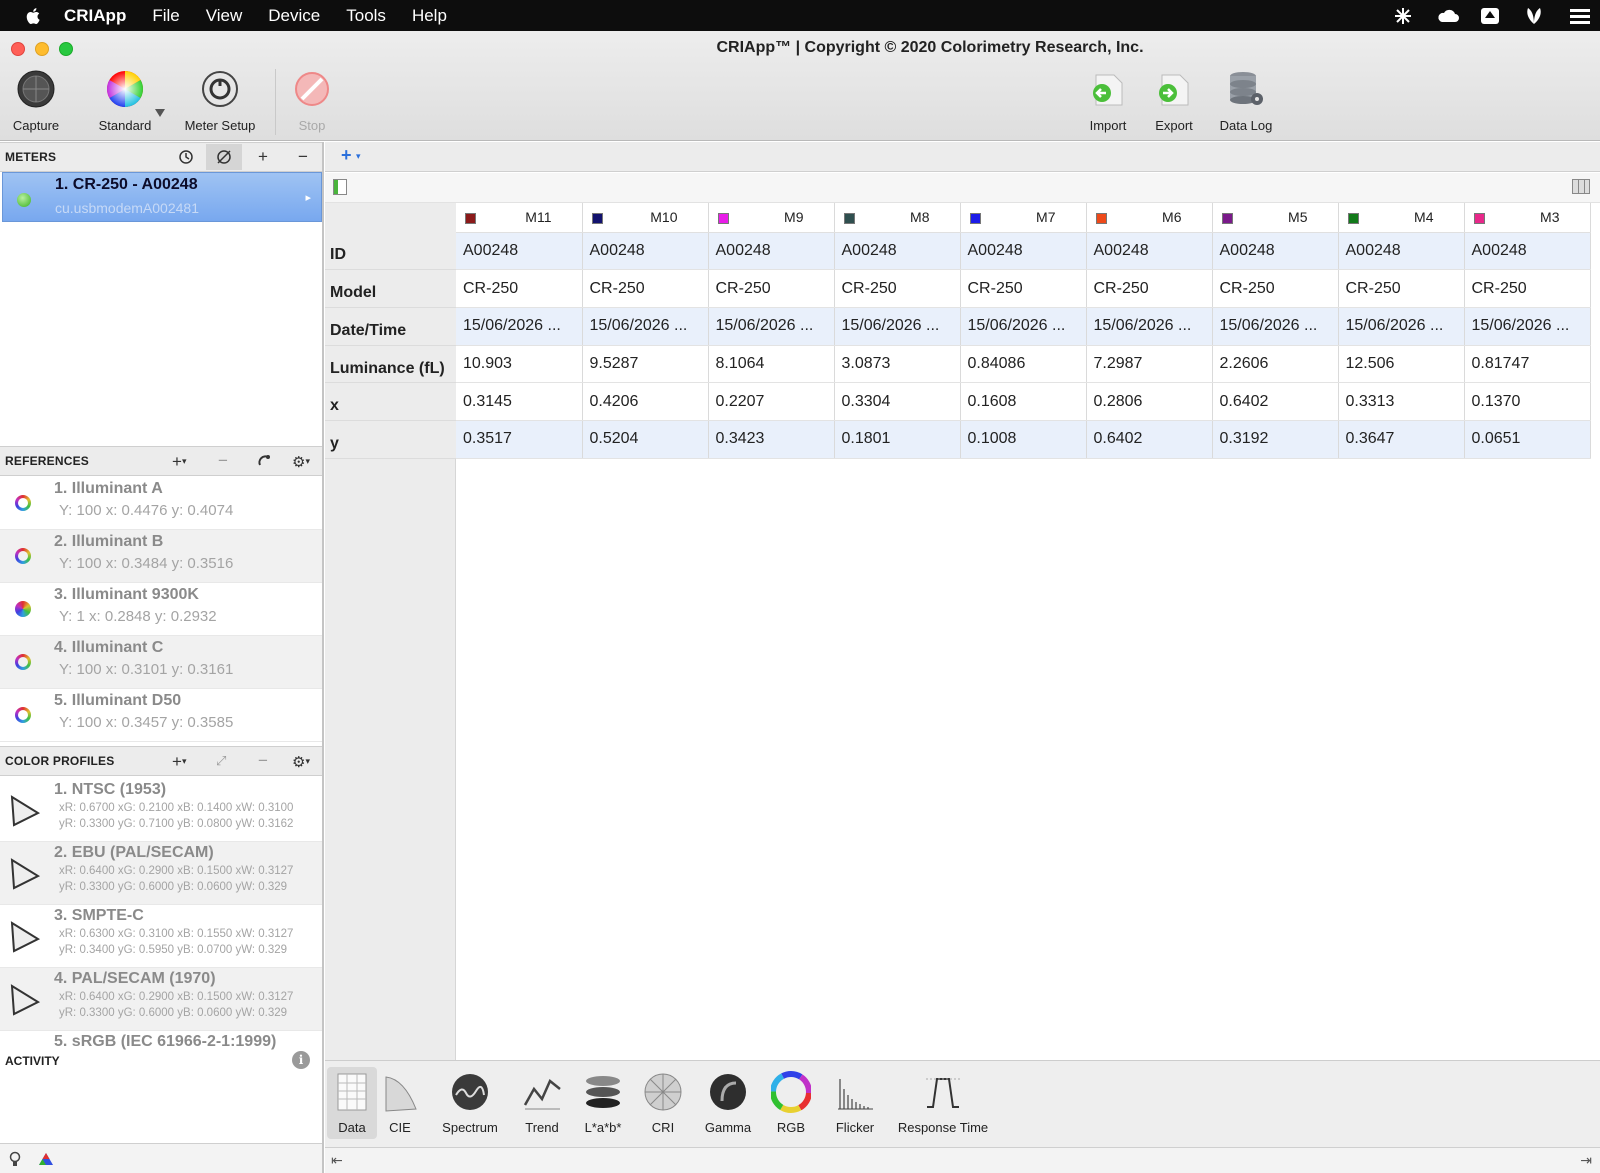  What do you see at coordinates (224, 157) in the screenshot?
I see `disconnect-toggle` at bounding box center [224, 157].